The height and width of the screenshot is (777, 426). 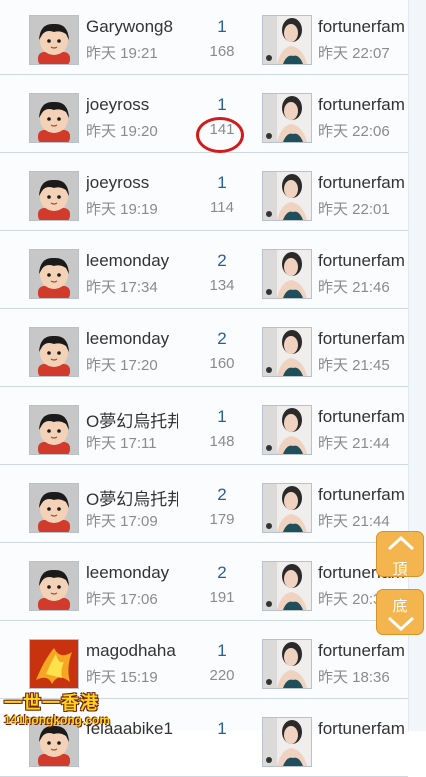 I want to click on view-count: 179, so click(x=222, y=519).